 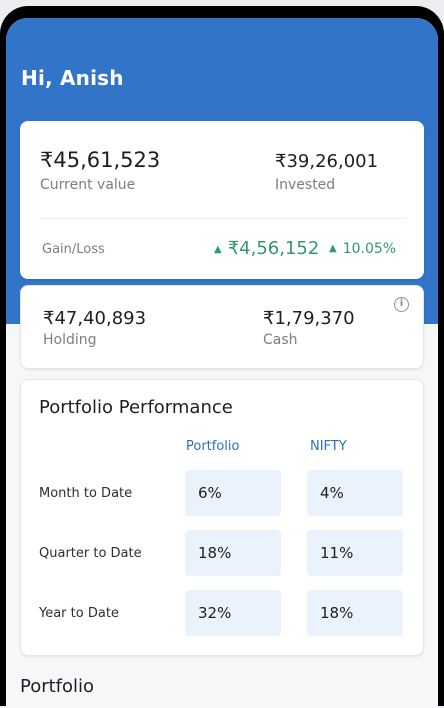 What do you see at coordinates (218, 249) in the screenshot?
I see `gain-up-arrow-icon: ▲` at bounding box center [218, 249].